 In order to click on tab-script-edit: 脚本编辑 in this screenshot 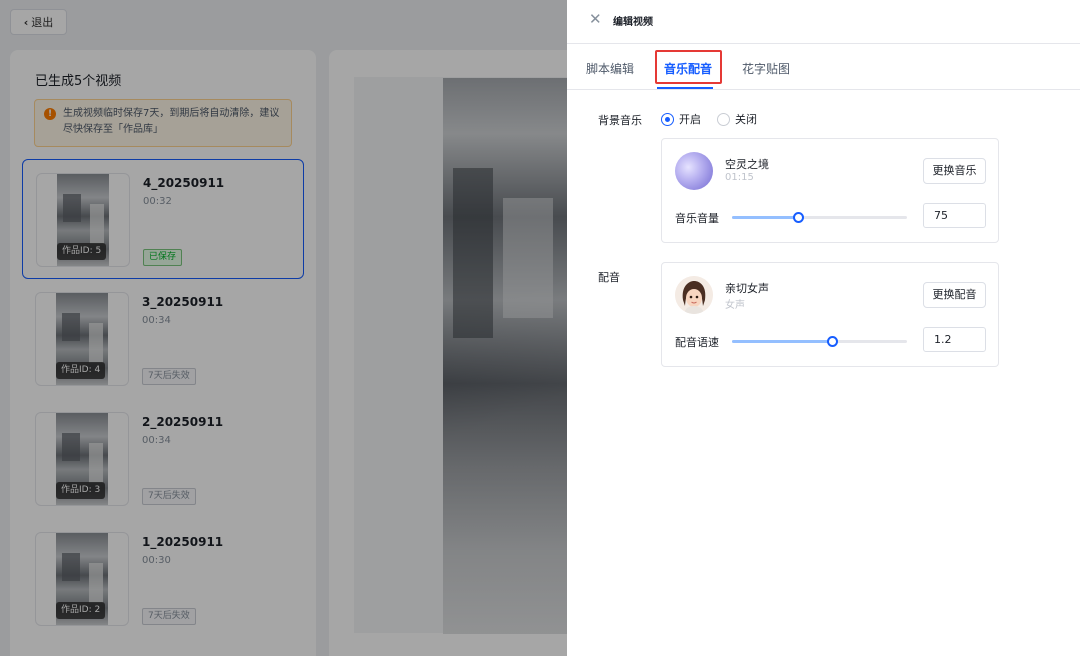, I will do `click(610, 68)`.